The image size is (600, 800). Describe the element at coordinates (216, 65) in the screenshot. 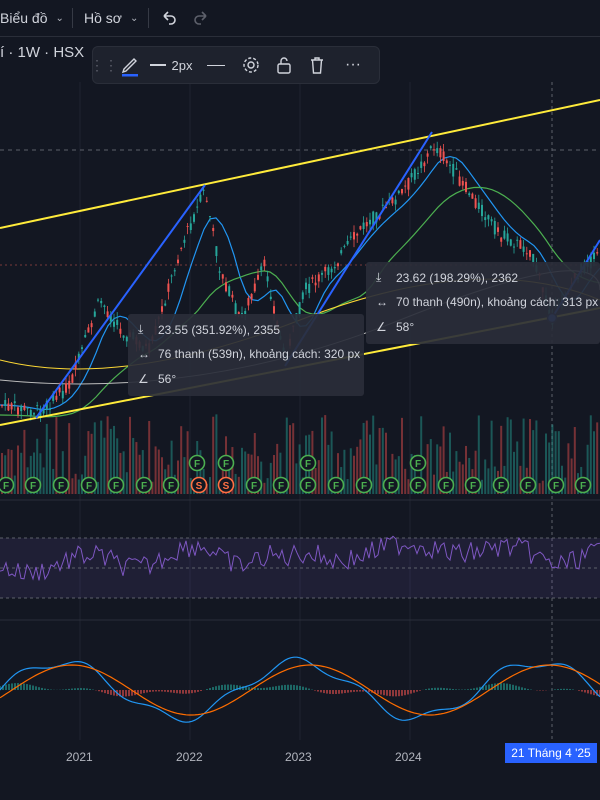

I see `line-style-button` at that location.